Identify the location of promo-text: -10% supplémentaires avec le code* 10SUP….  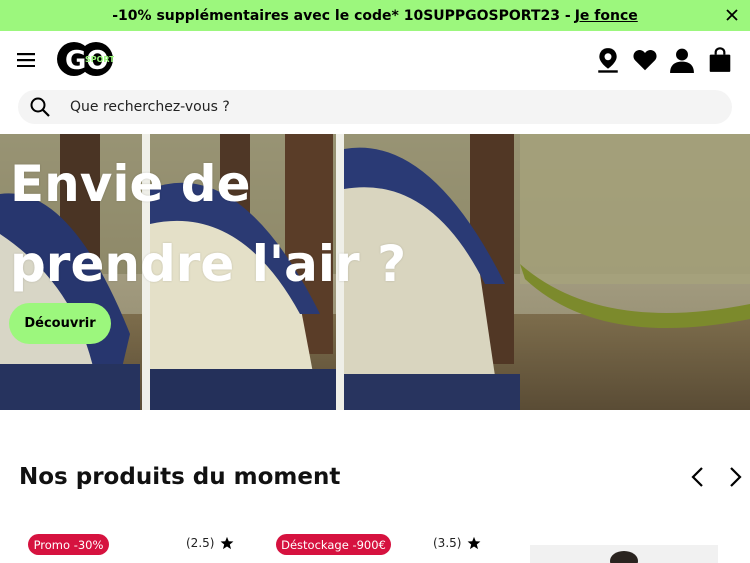
(341, 15).